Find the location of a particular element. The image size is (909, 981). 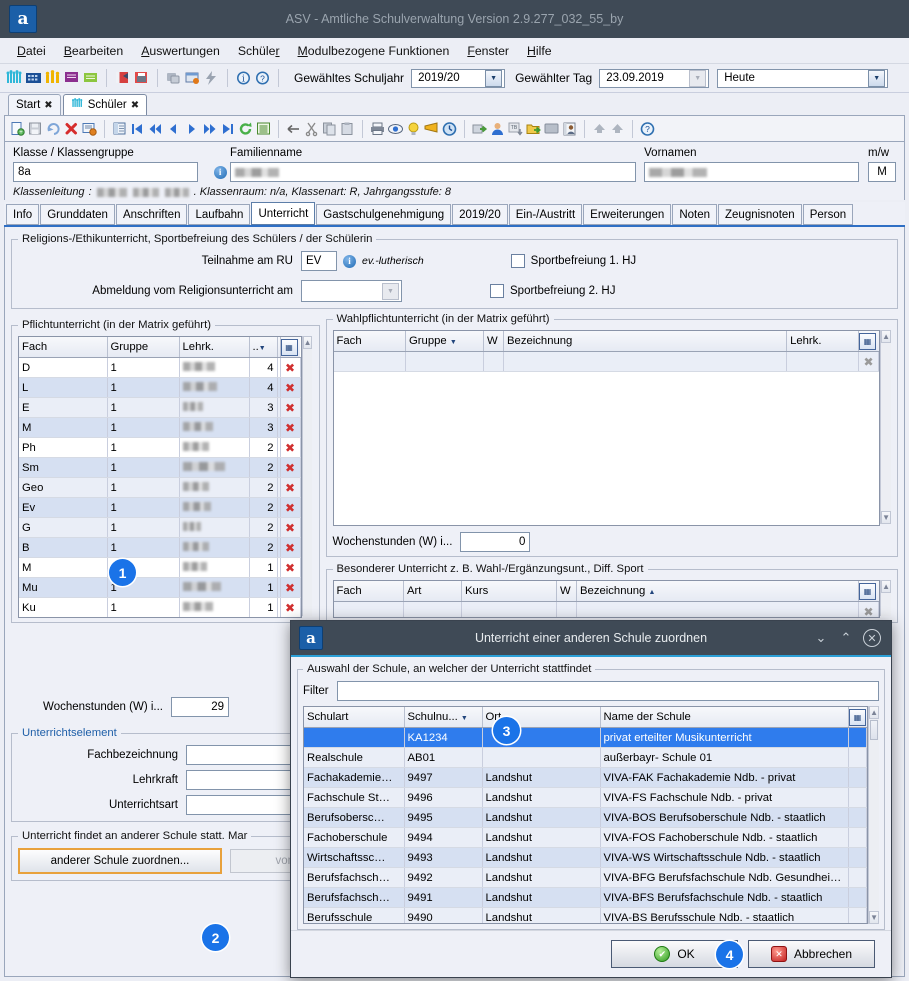

besonderer-scrollbar: ▲ is located at coordinates (885, 598).